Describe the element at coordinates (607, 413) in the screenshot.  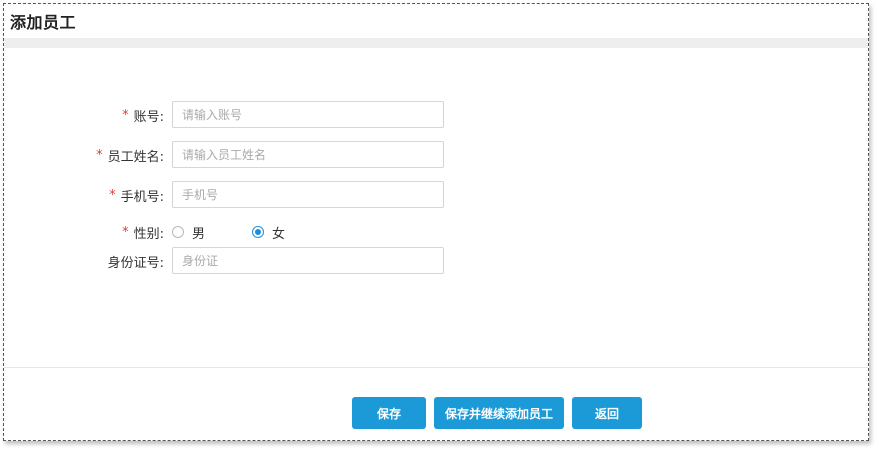
I see `back-button: 返回` at that location.